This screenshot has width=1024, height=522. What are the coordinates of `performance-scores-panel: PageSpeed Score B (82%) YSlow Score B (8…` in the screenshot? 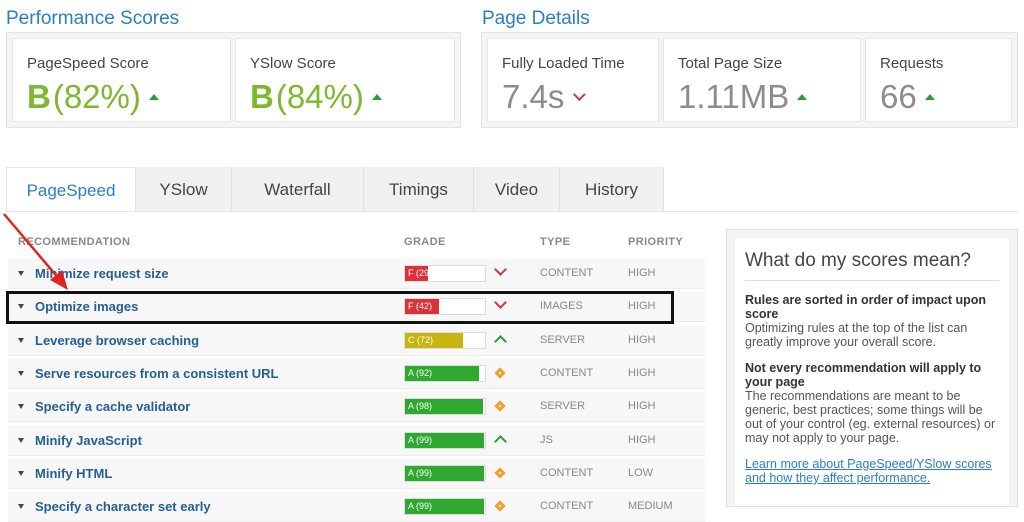 It's located at (233, 80).